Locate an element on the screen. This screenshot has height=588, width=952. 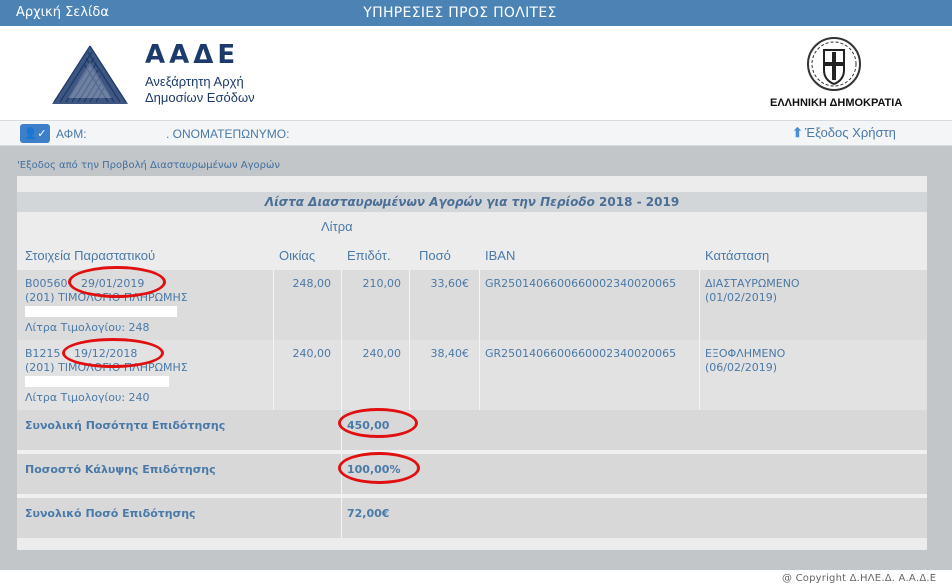
status: ΕΞΟΦΛΗΜΕΝΟ is located at coordinates (745, 353).